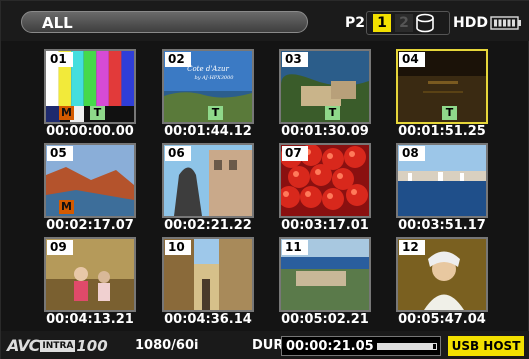 The image size is (529, 359). I want to click on clip-number: 08, so click(412, 153).